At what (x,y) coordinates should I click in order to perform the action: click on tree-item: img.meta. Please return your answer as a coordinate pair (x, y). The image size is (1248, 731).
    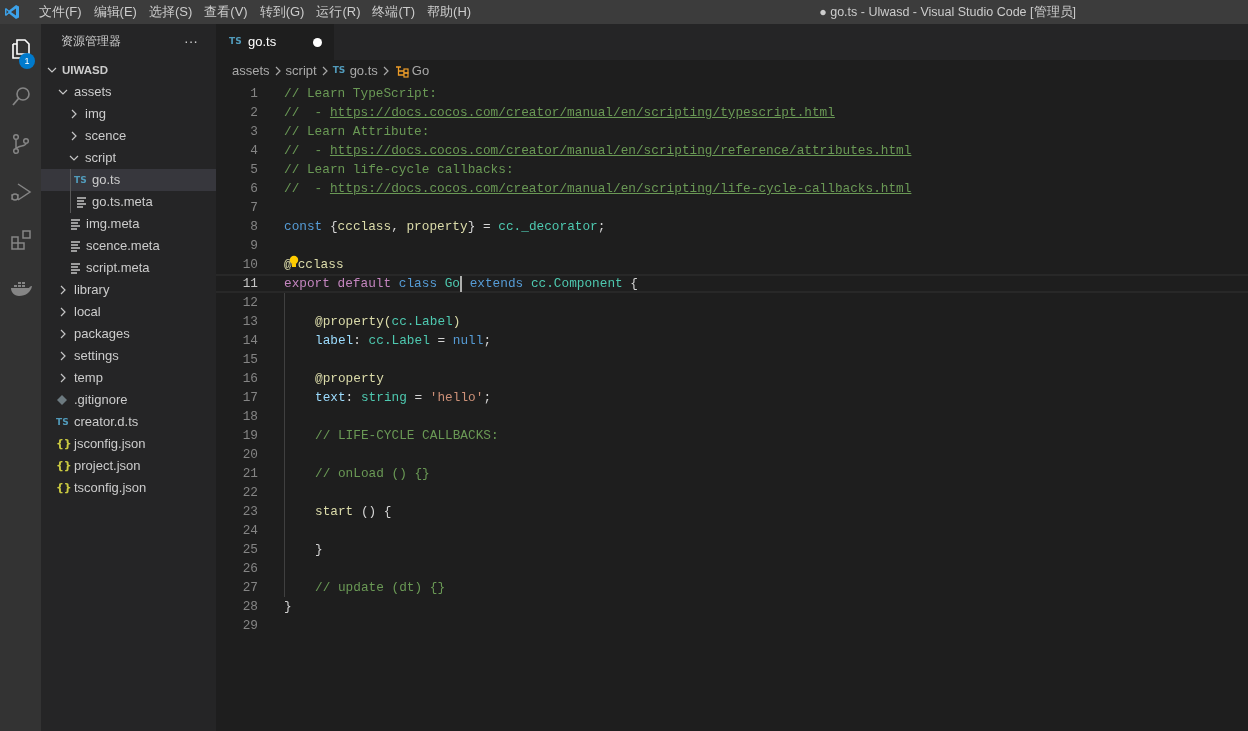
    Looking at the image, I should click on (128, 224).